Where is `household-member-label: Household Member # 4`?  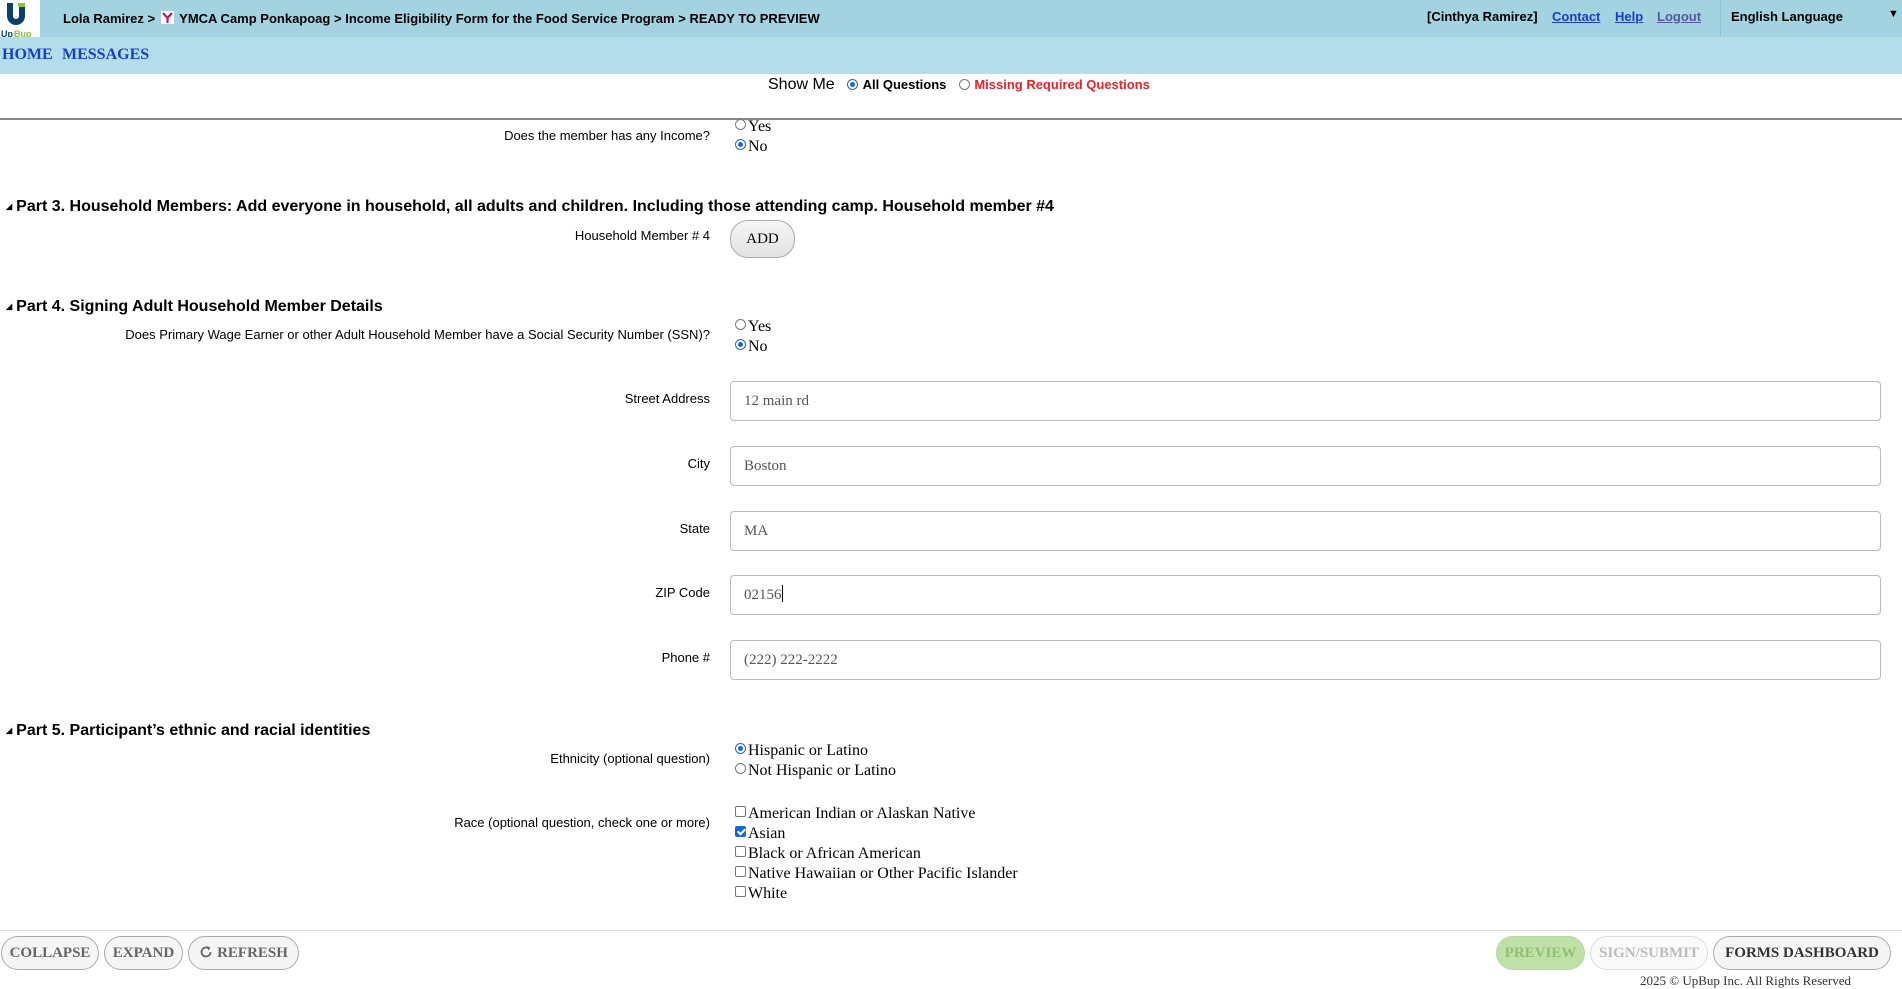 household-member-label: Household Member # 4 is located at coordinates (642, 235).